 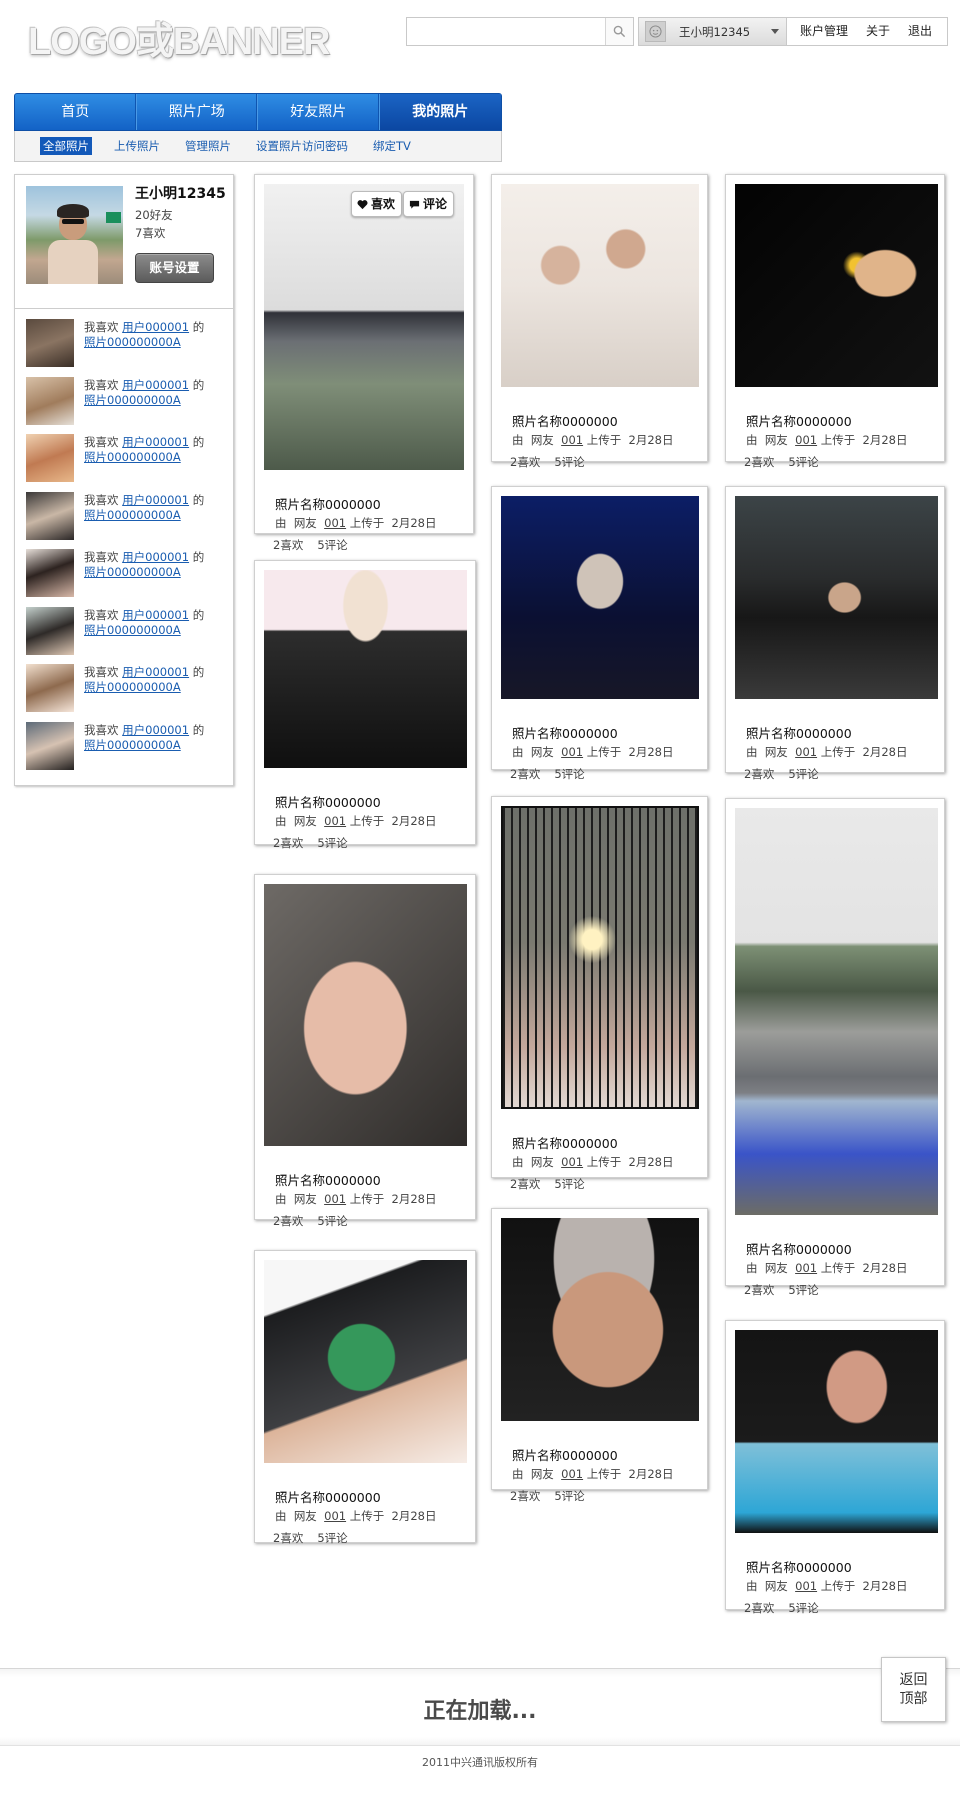 I want to click on likes-count: 7喜欢, so click(x=150, y=233).